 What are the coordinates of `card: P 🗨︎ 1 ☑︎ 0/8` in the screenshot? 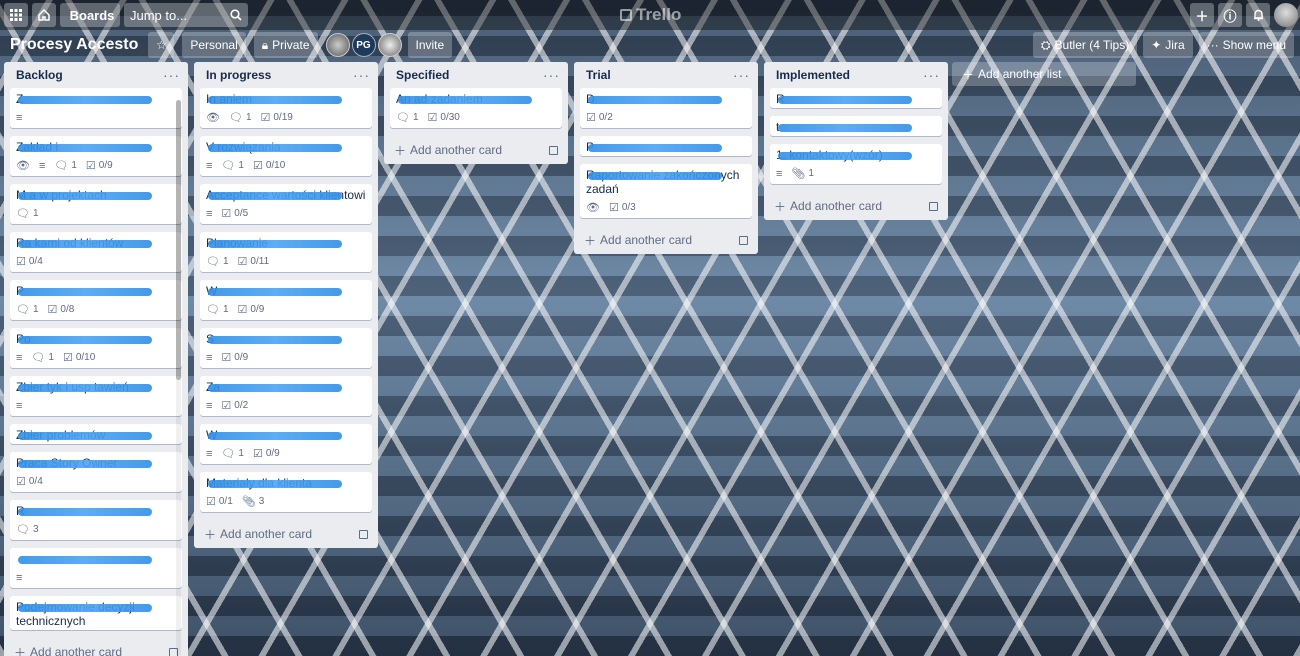 It's located at (96, 300).